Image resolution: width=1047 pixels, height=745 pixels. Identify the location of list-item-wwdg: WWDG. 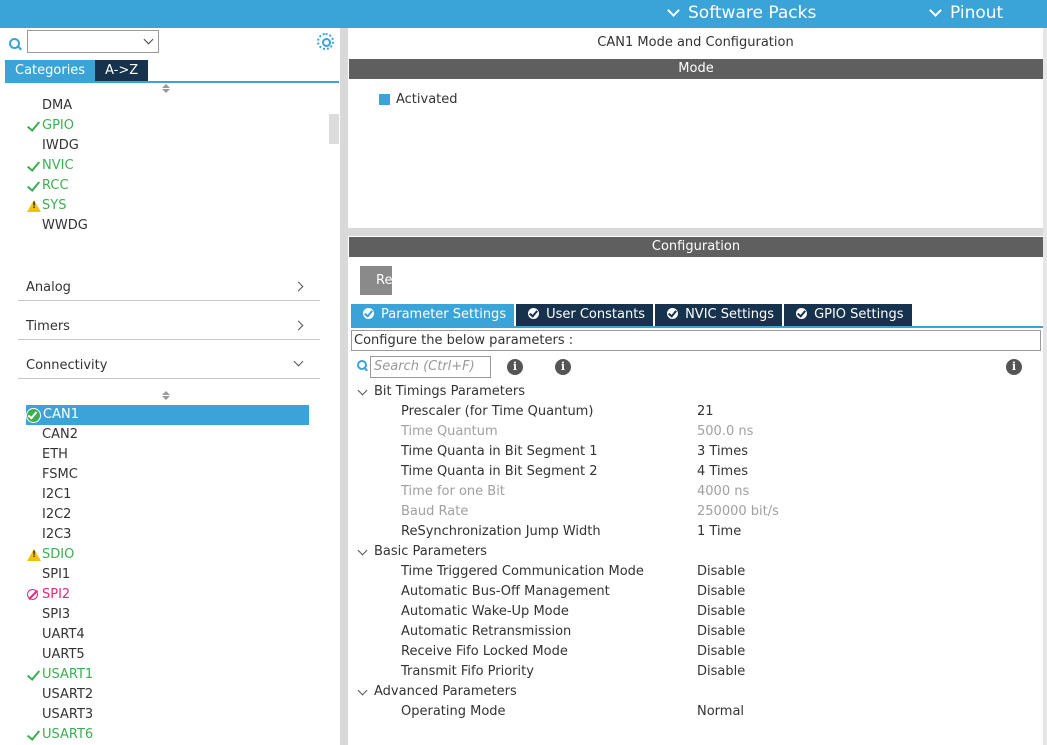
(167, 226).